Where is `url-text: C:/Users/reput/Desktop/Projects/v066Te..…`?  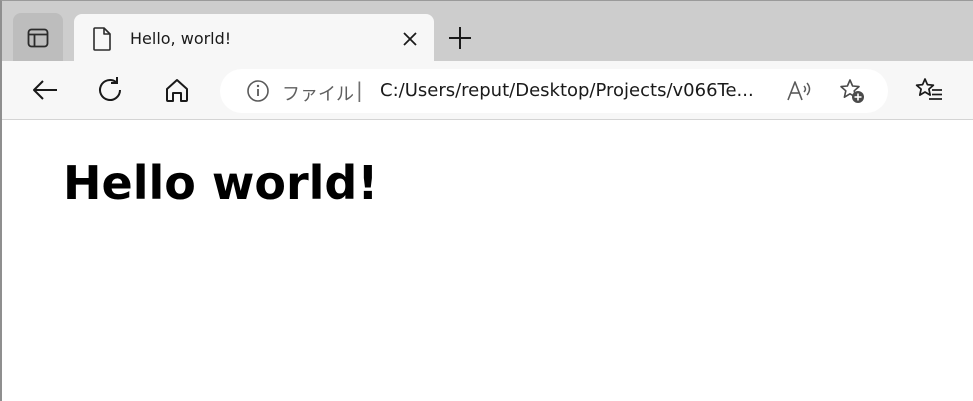 url-text: C:/Users/reput/Desktop/Projects/v066Te..… is located at coordinates (576, 90).